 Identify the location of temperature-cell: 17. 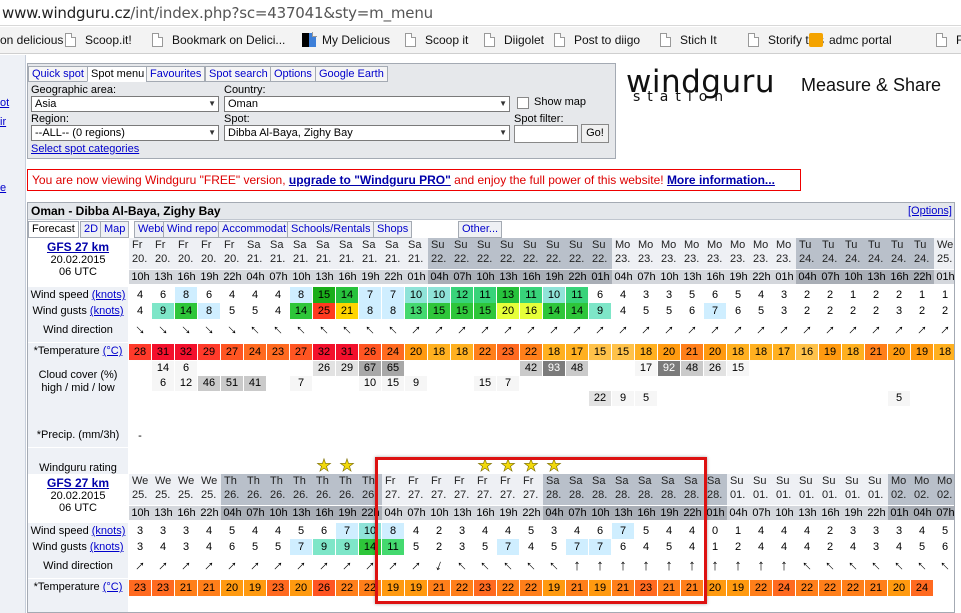
(784, 352).